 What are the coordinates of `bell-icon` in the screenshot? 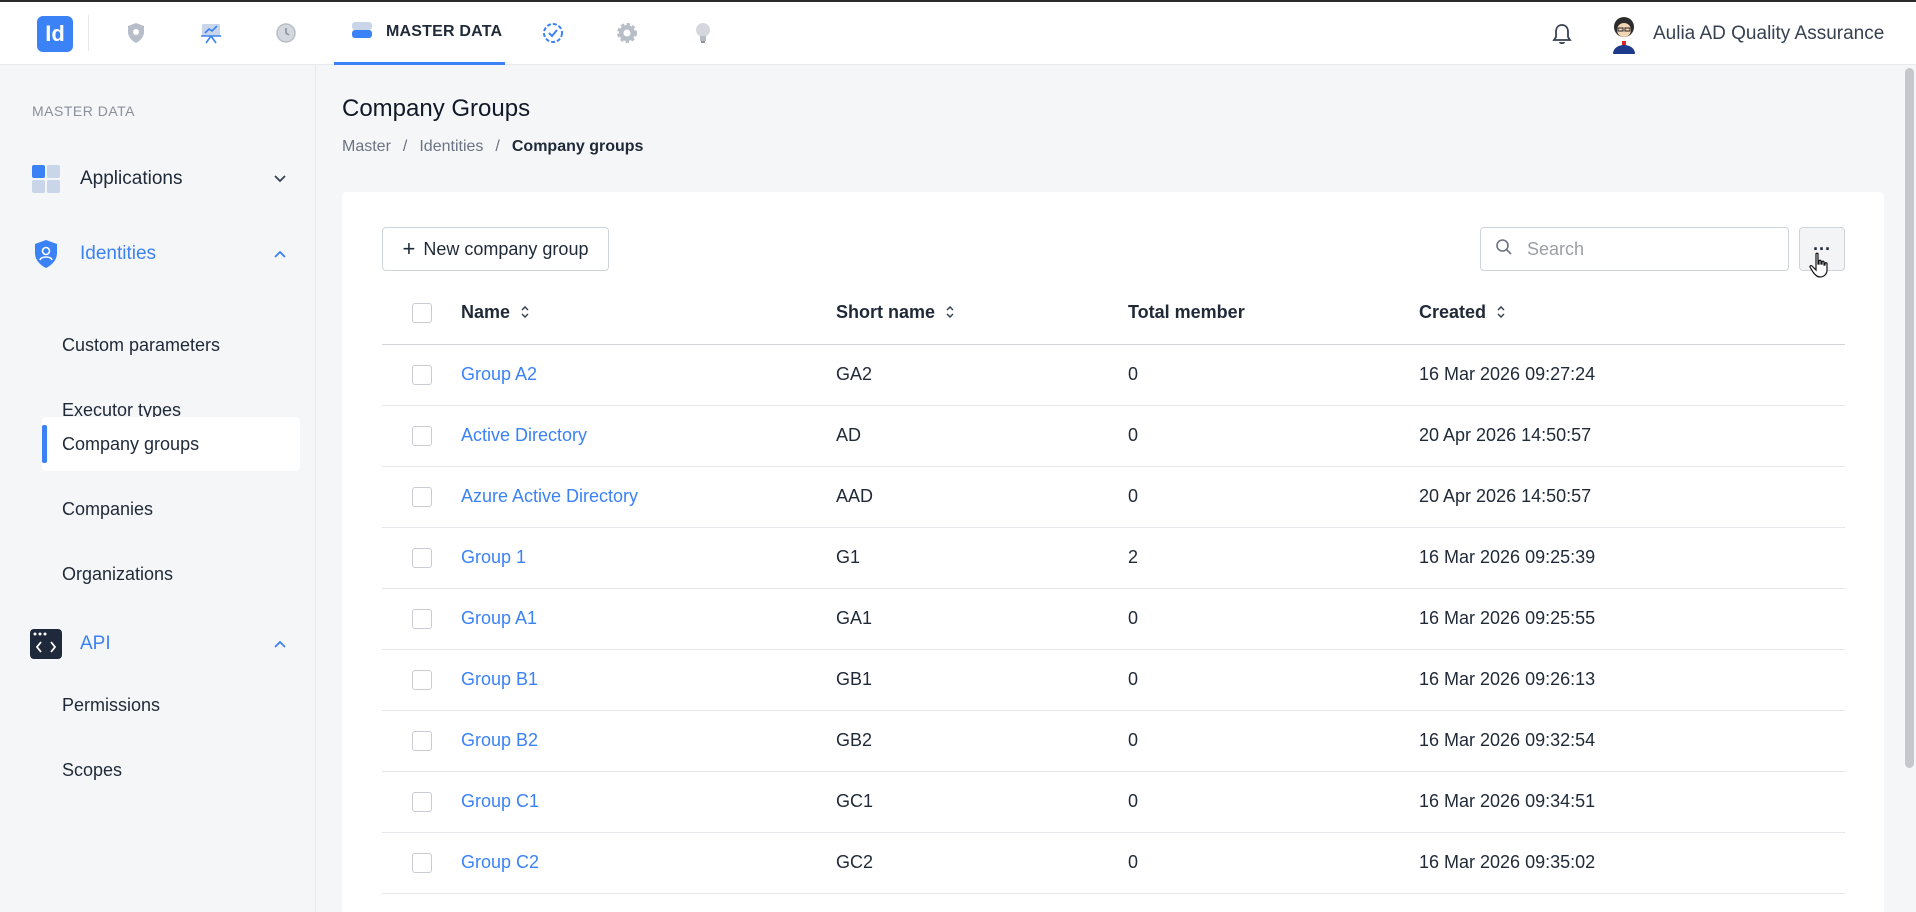 It's located at (1562, 36).